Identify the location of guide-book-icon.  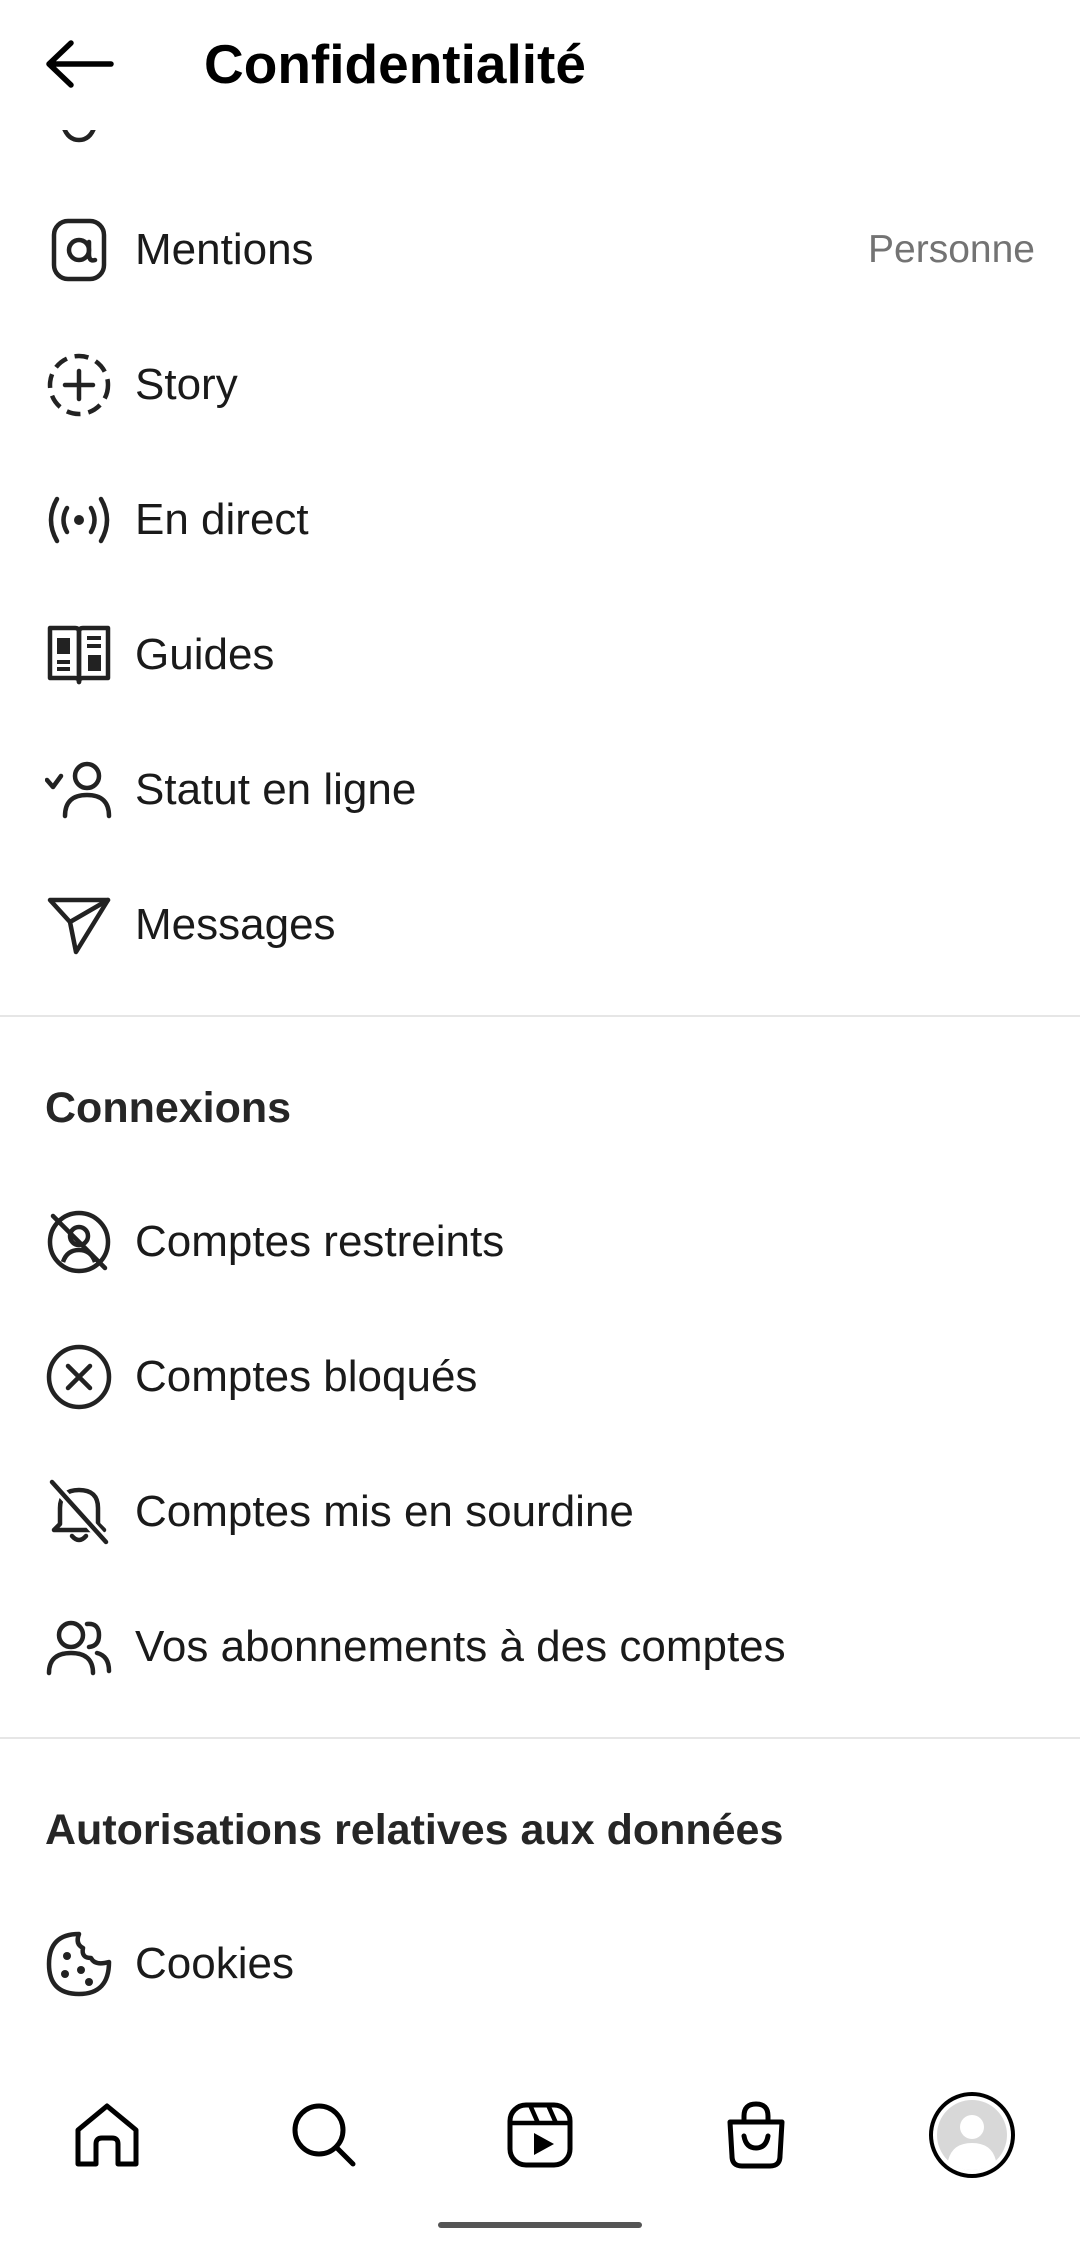
(79, 655).